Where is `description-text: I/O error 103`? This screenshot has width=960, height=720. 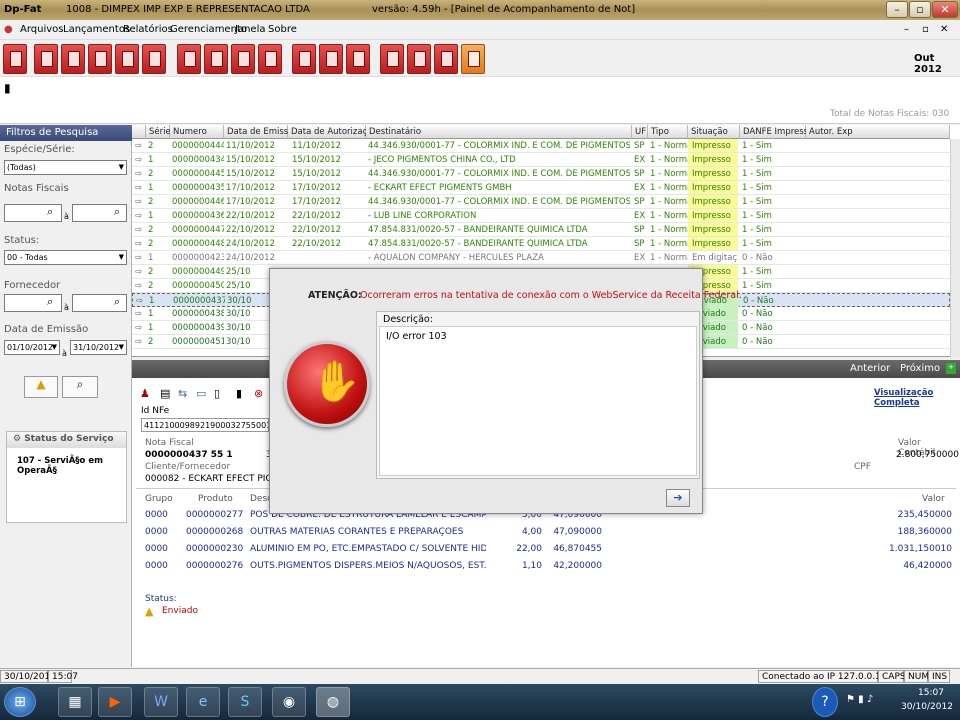
description-text: I/O error 103 is located at coordinates (538, 401).